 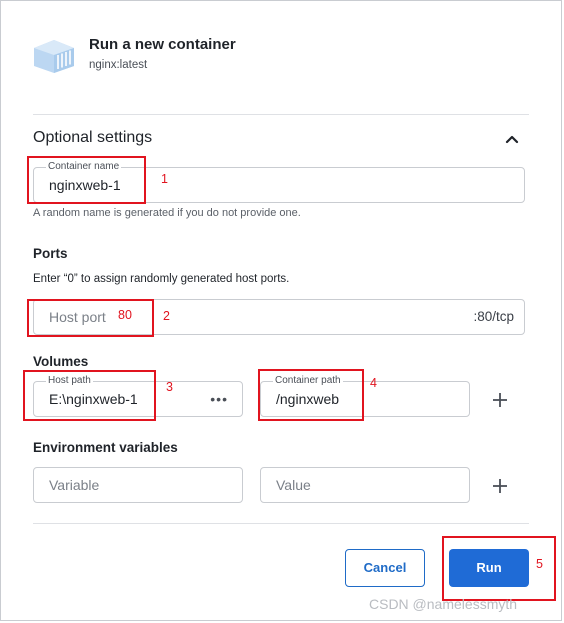 What do you see at coordinates (500, 400) in the screenshot?
I see `add-volume-plus-icon` at bounding box center [500, 400].